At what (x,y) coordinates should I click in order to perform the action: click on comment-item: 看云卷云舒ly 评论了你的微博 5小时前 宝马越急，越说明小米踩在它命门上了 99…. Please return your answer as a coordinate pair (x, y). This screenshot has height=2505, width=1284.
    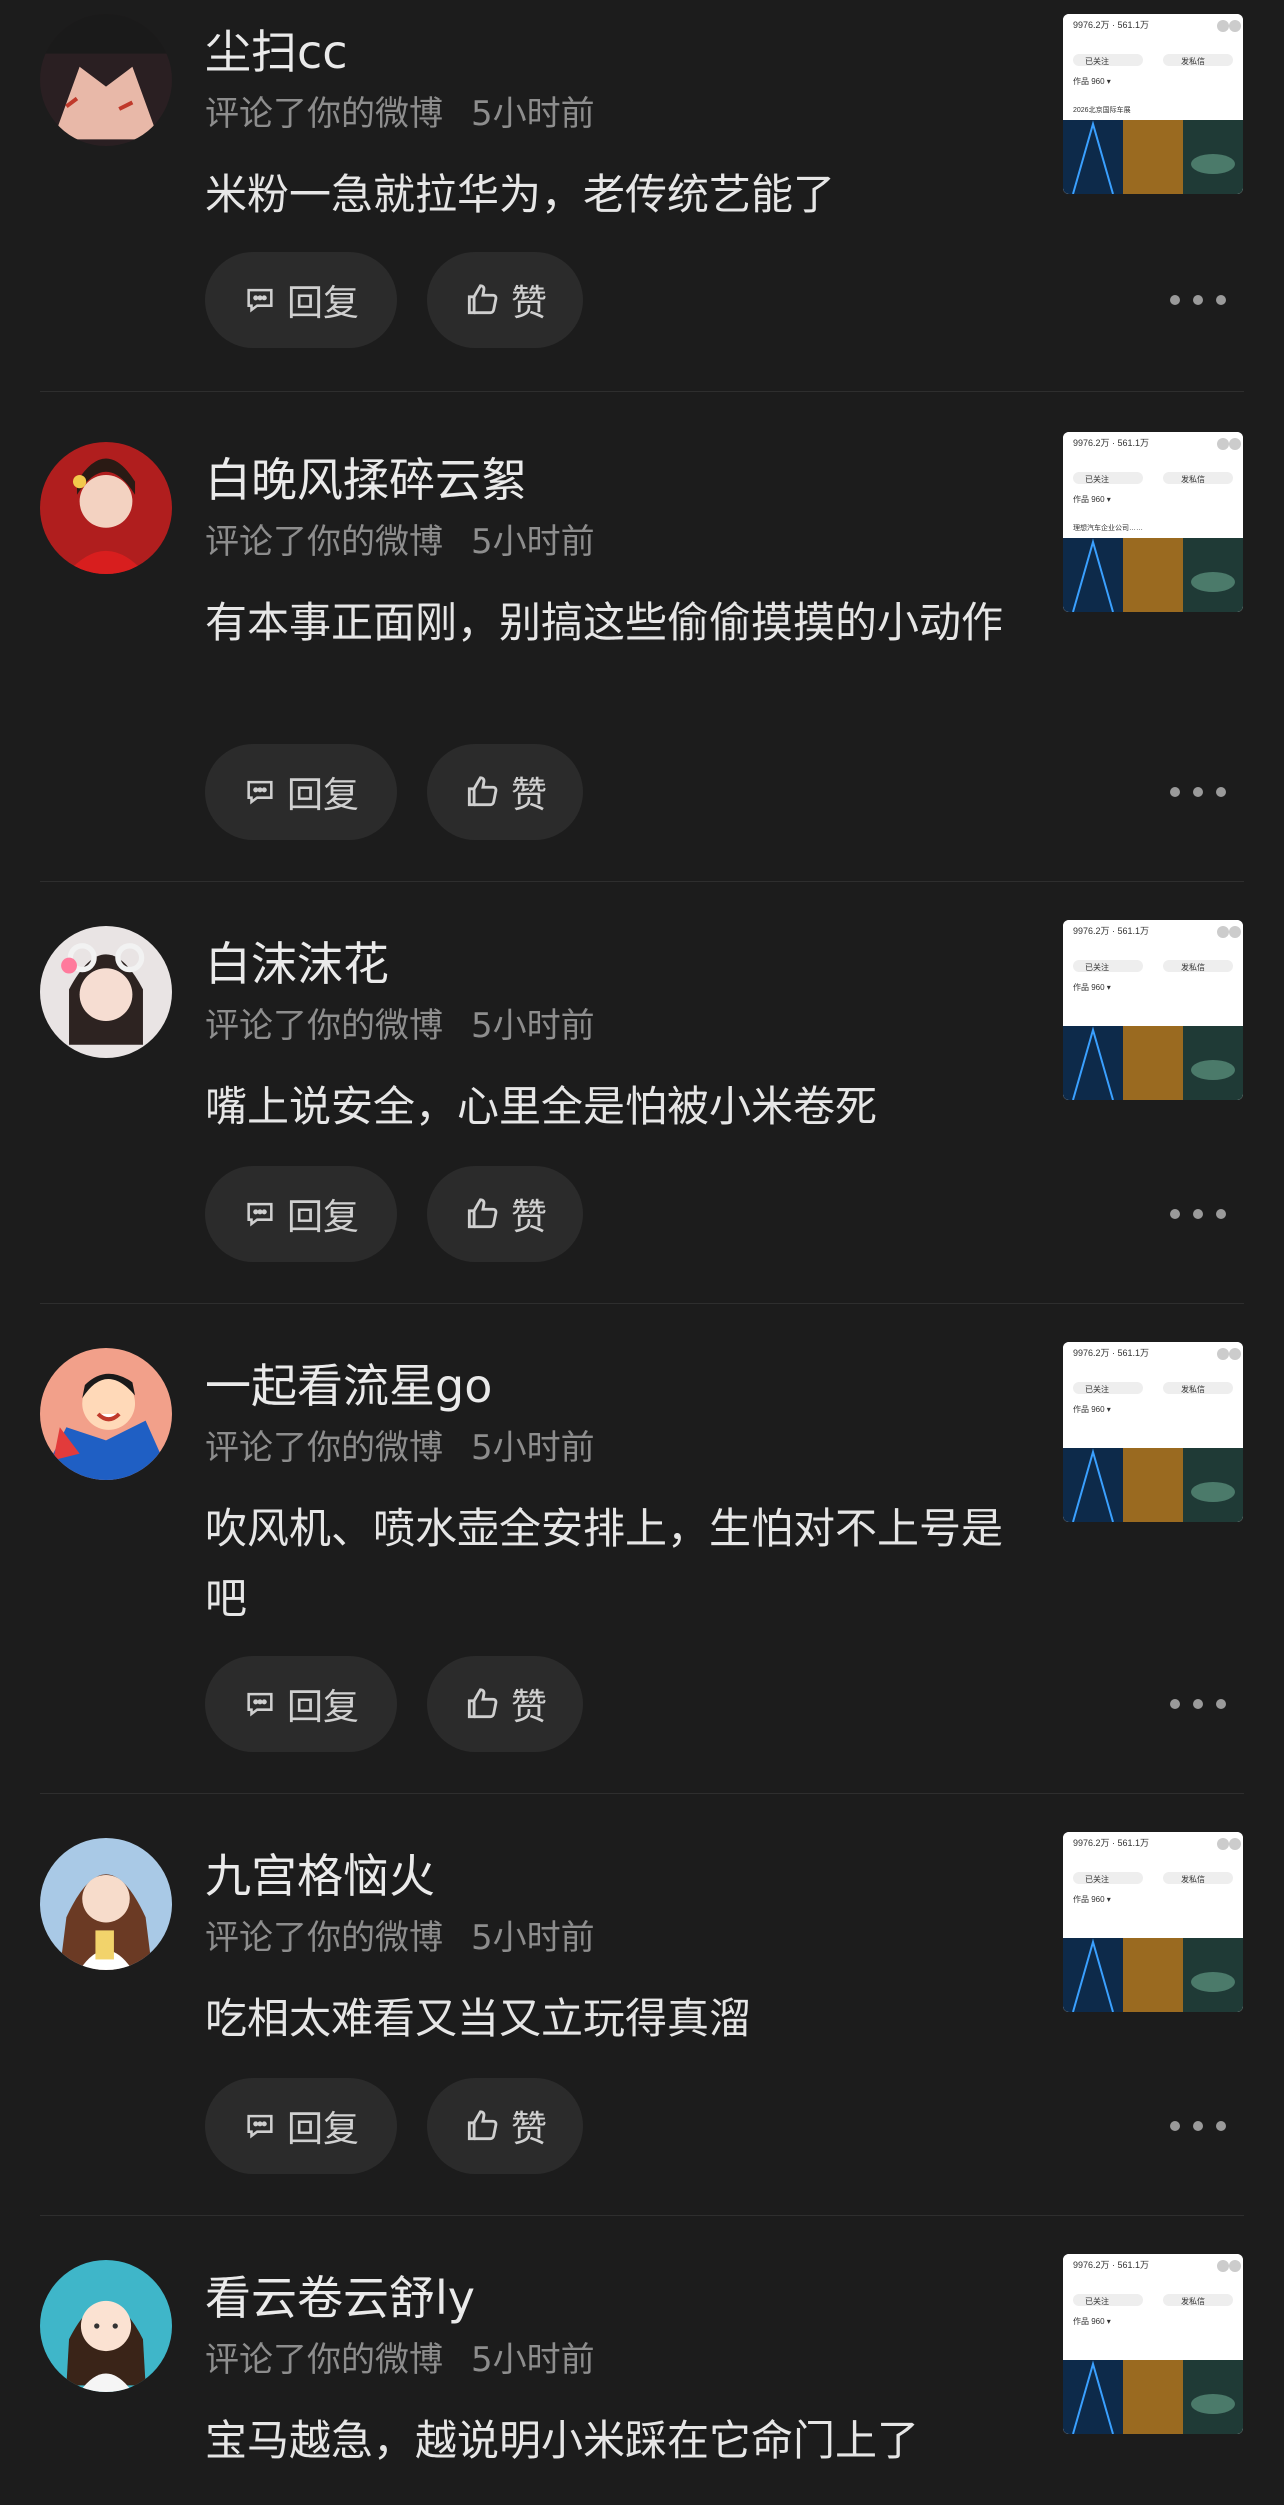
    Looking at the image, I should click on (642, 2360).